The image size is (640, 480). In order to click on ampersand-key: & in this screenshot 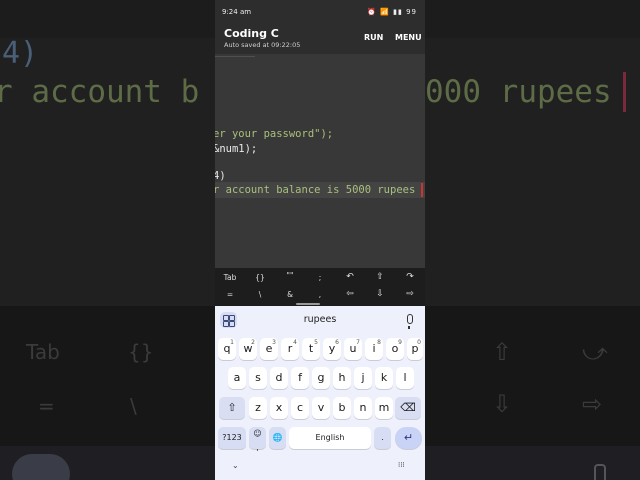, I will do `click(290, 294)`.